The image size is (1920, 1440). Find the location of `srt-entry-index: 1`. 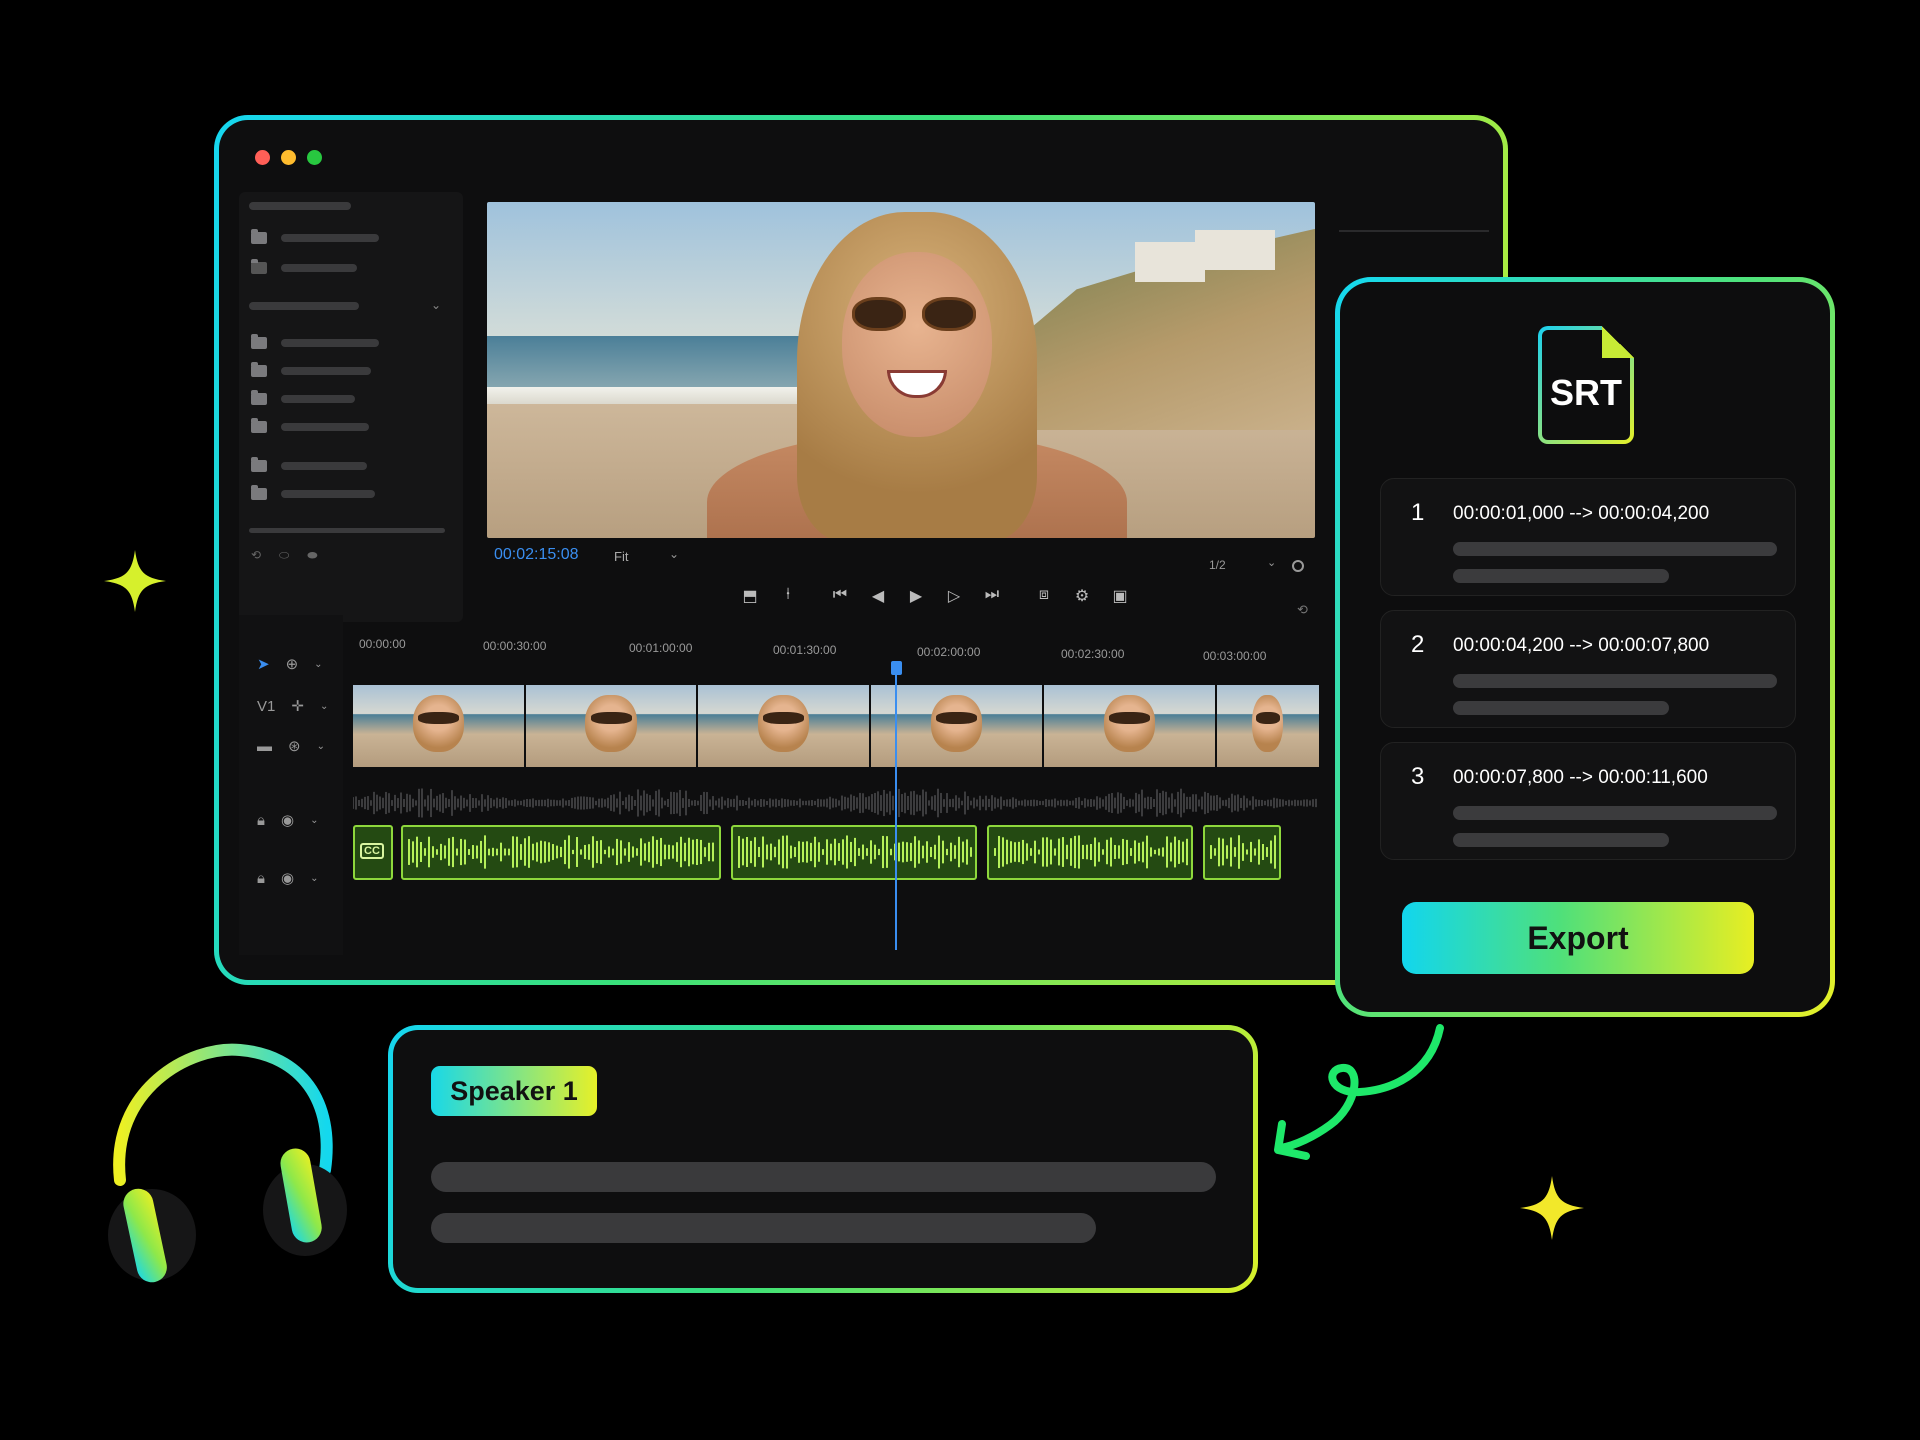

srt-entry-index: 1 is located at coordinates (1418, 512).